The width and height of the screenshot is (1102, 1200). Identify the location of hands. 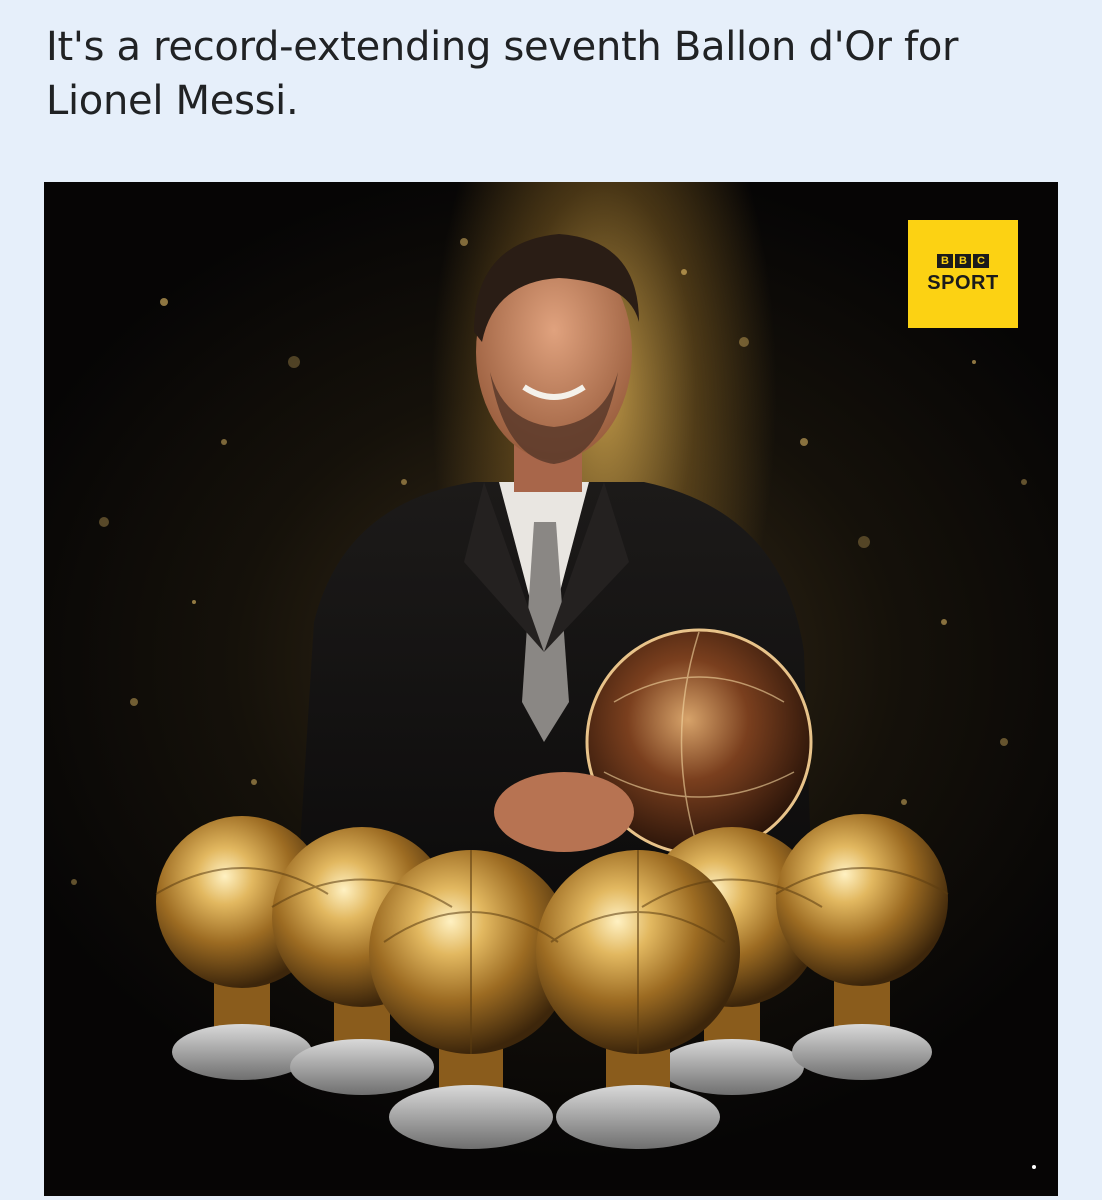
(564, 812).